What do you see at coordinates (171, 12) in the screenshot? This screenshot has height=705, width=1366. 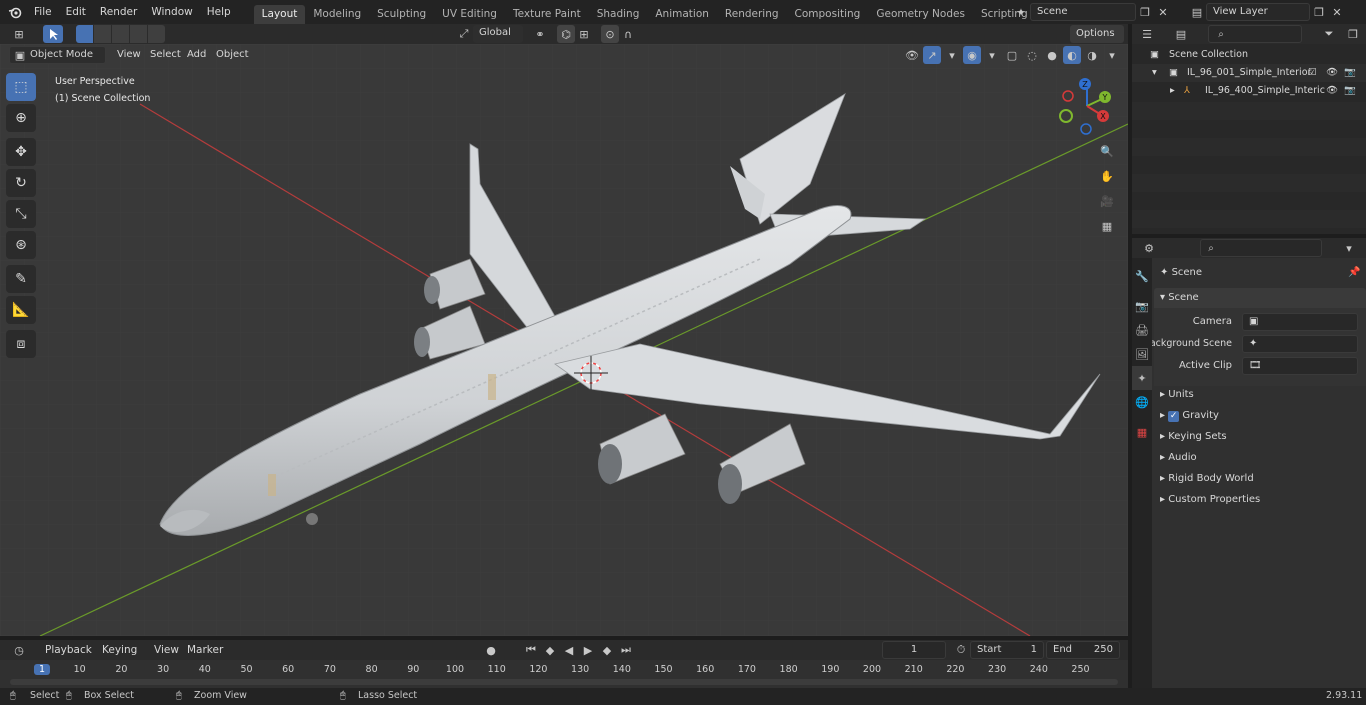 I see `menu-window: Window` at bounding box center [171, 12].